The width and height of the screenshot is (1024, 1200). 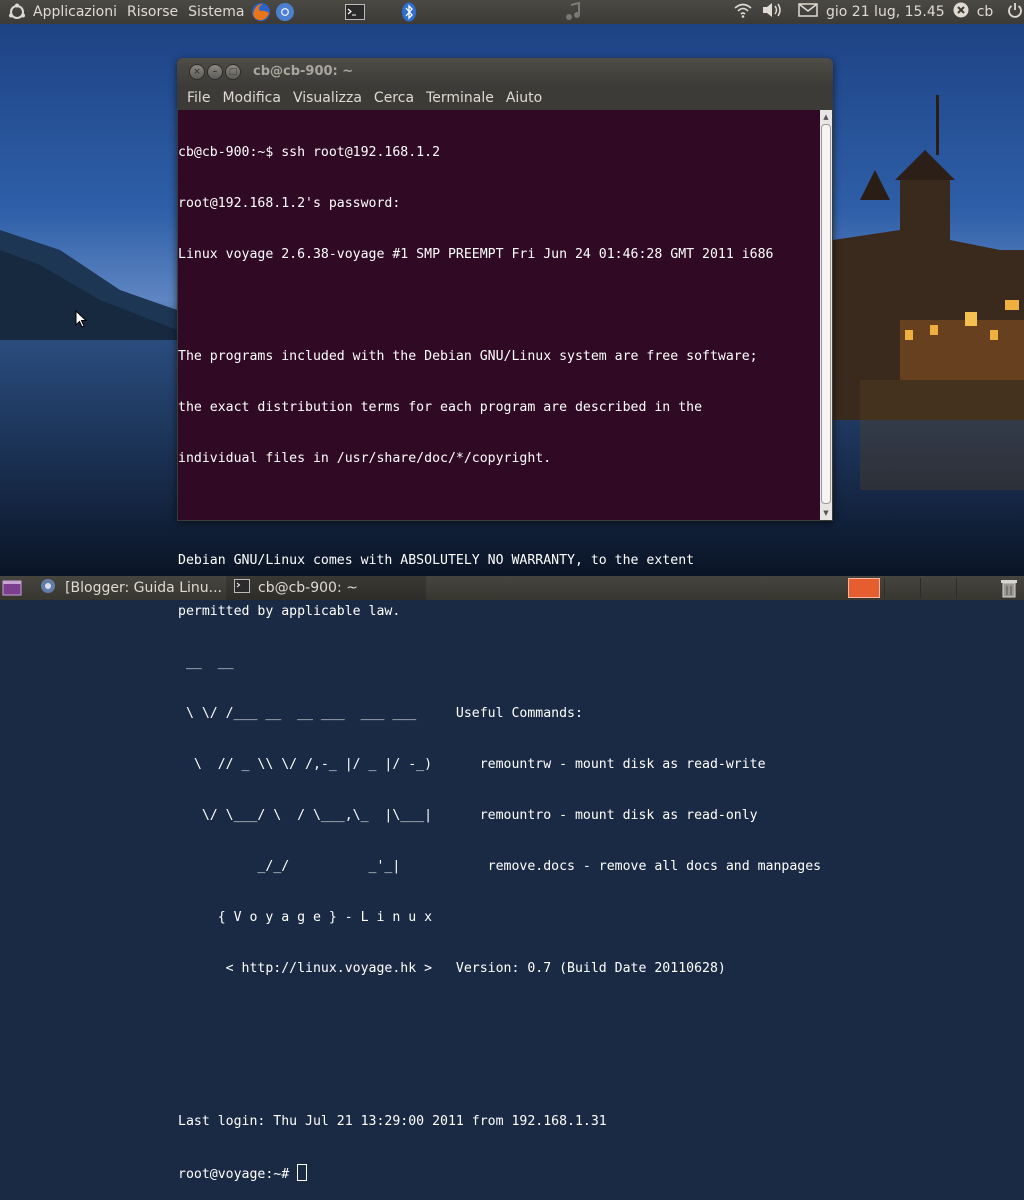 I want to click on menu-terminal: Terminale, so click(x=460, y=98).